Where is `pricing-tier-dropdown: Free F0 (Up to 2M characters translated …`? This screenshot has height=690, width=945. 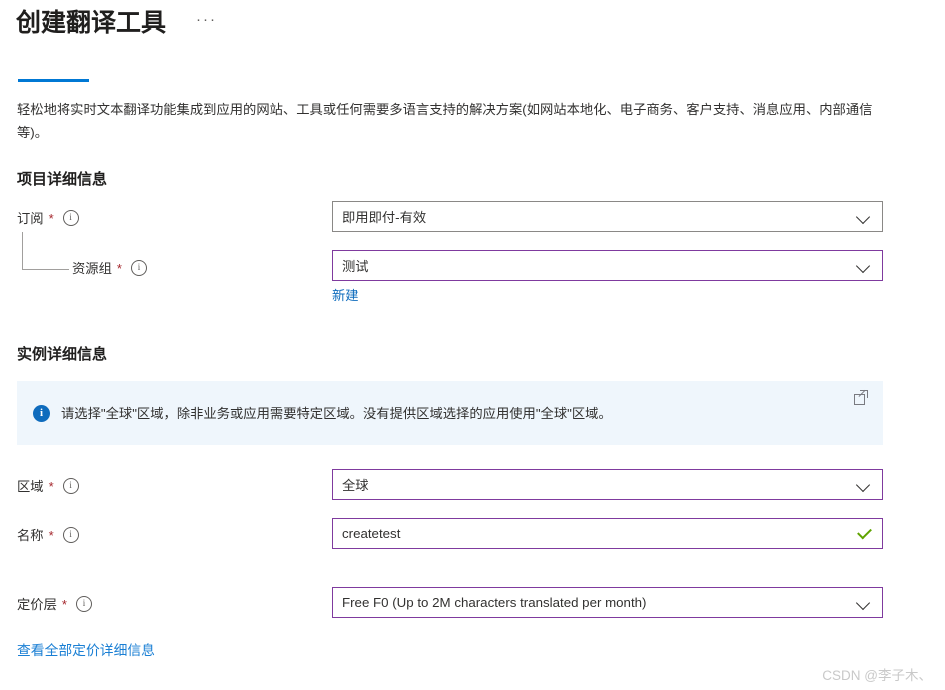 pricing-tier-dropdown: Free F0 (Up to 2M characters translated … is located at coordinates (607, 602).